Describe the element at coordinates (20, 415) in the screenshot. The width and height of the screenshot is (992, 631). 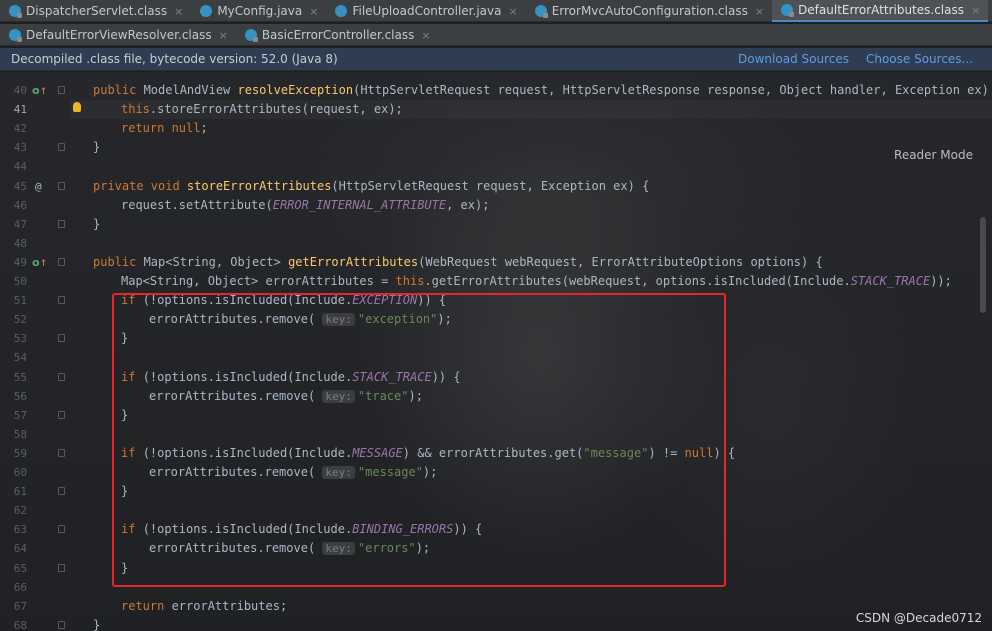
I see `line-number: 57` at that location.